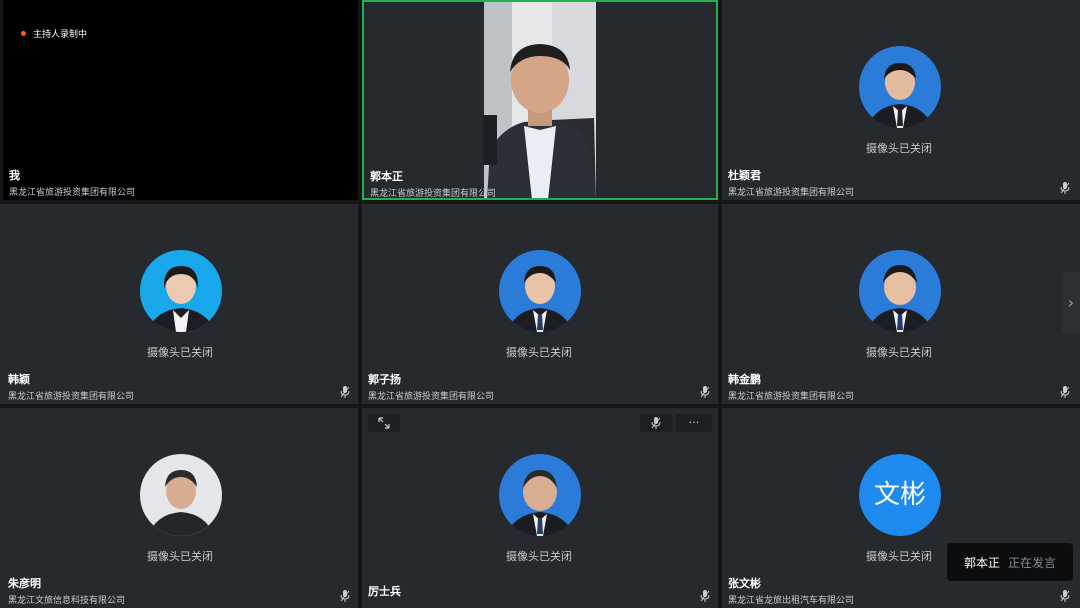  Describe the element at coordinates (386, 176) in the screenshot. I see `participant-name: 郭本正` at that location.